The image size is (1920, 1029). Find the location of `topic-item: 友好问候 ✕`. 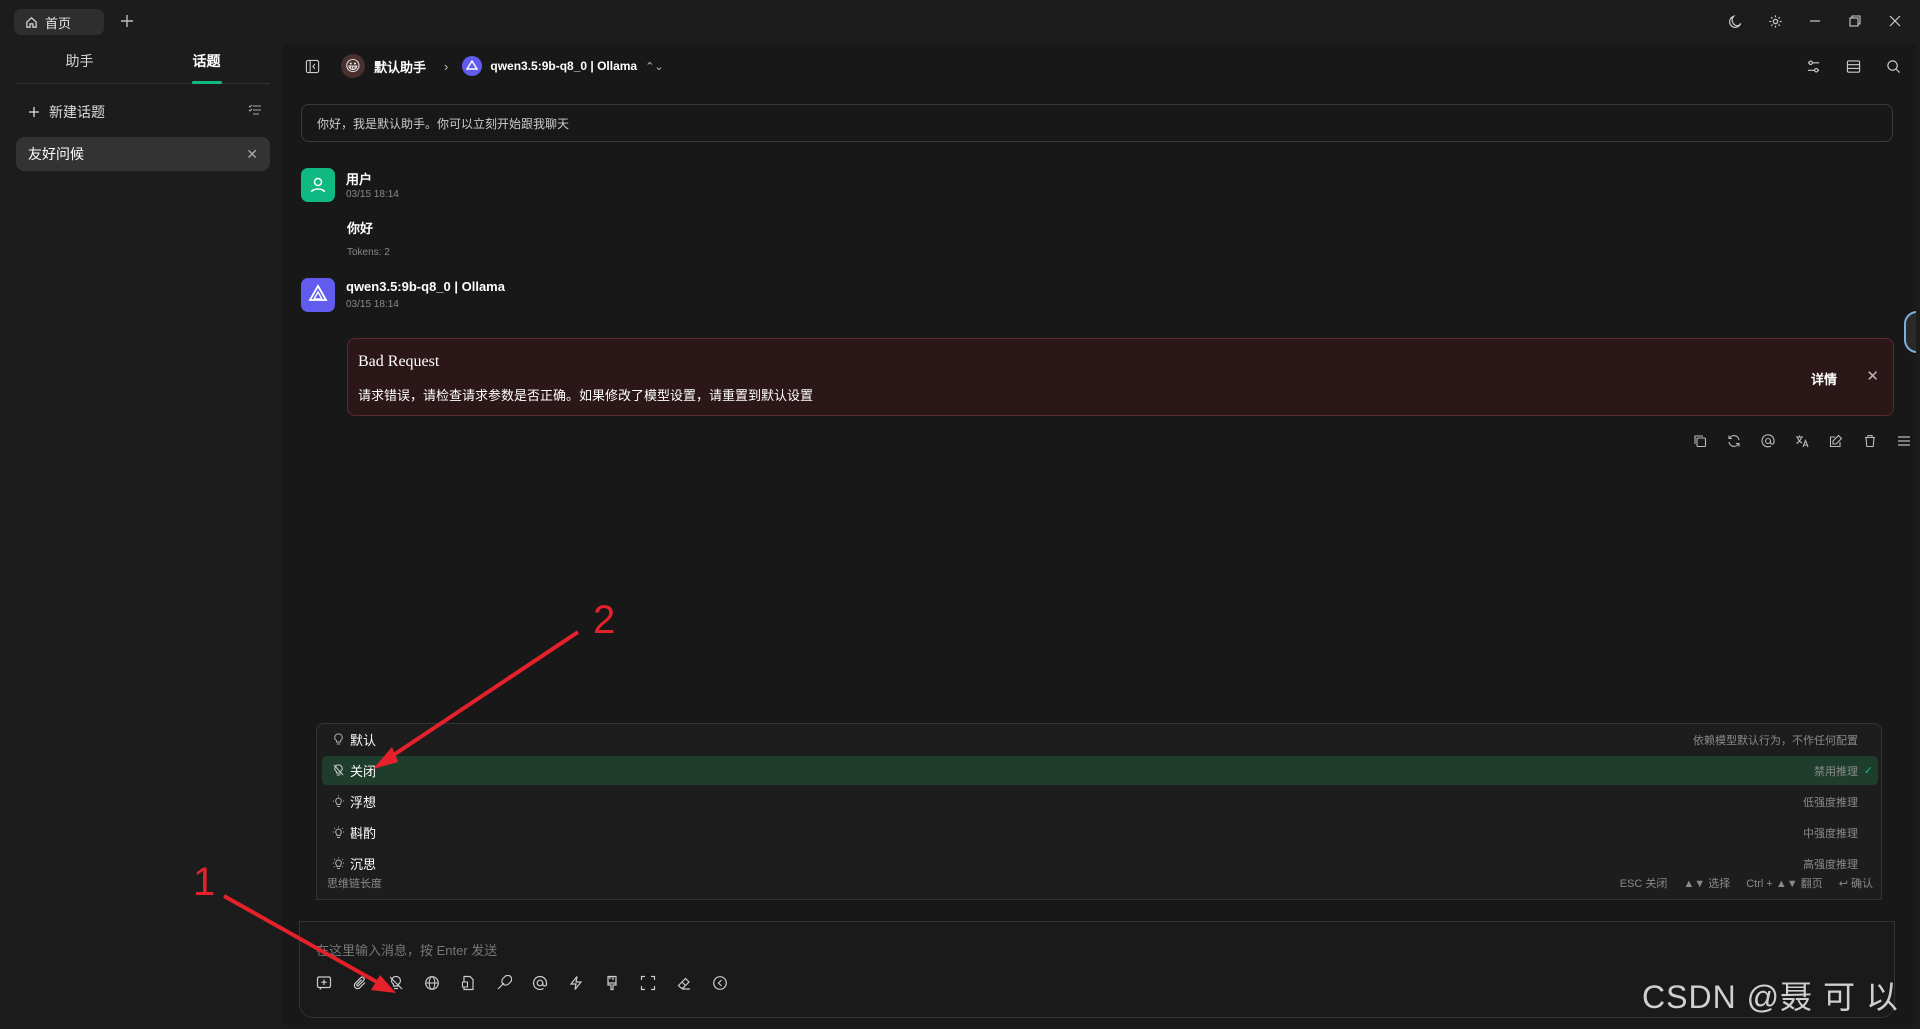

topic-item: 友好问候 ✕ is located at coordinates (143, 154).